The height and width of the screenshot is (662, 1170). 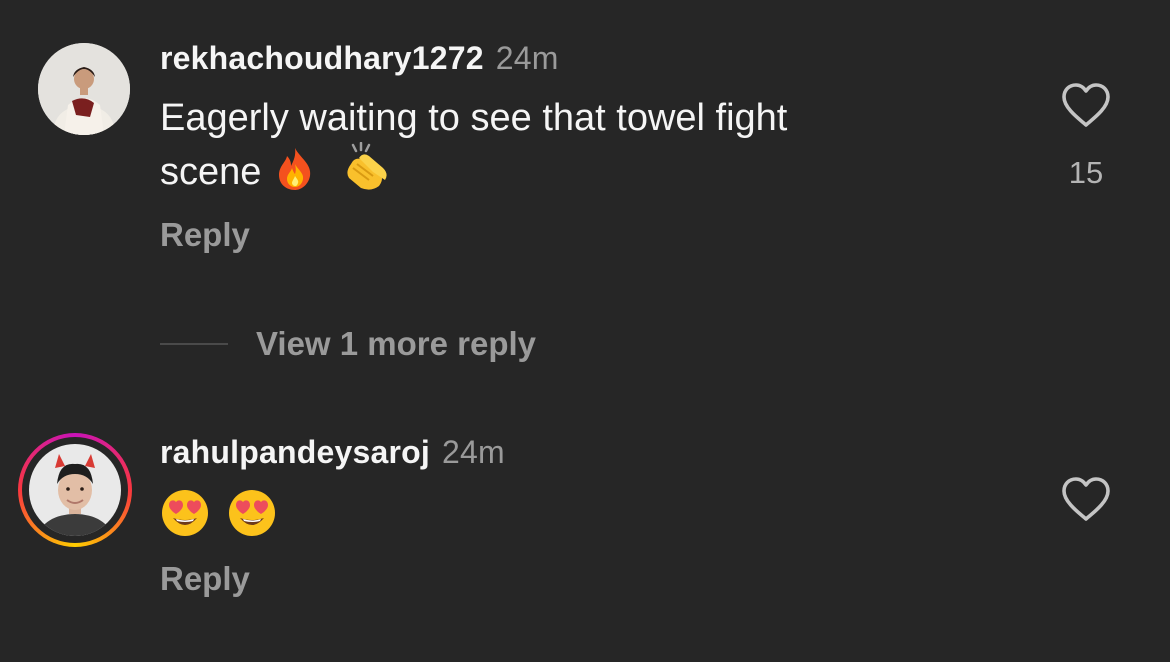 I want to click on story-ring, so click(x=75, y=490).